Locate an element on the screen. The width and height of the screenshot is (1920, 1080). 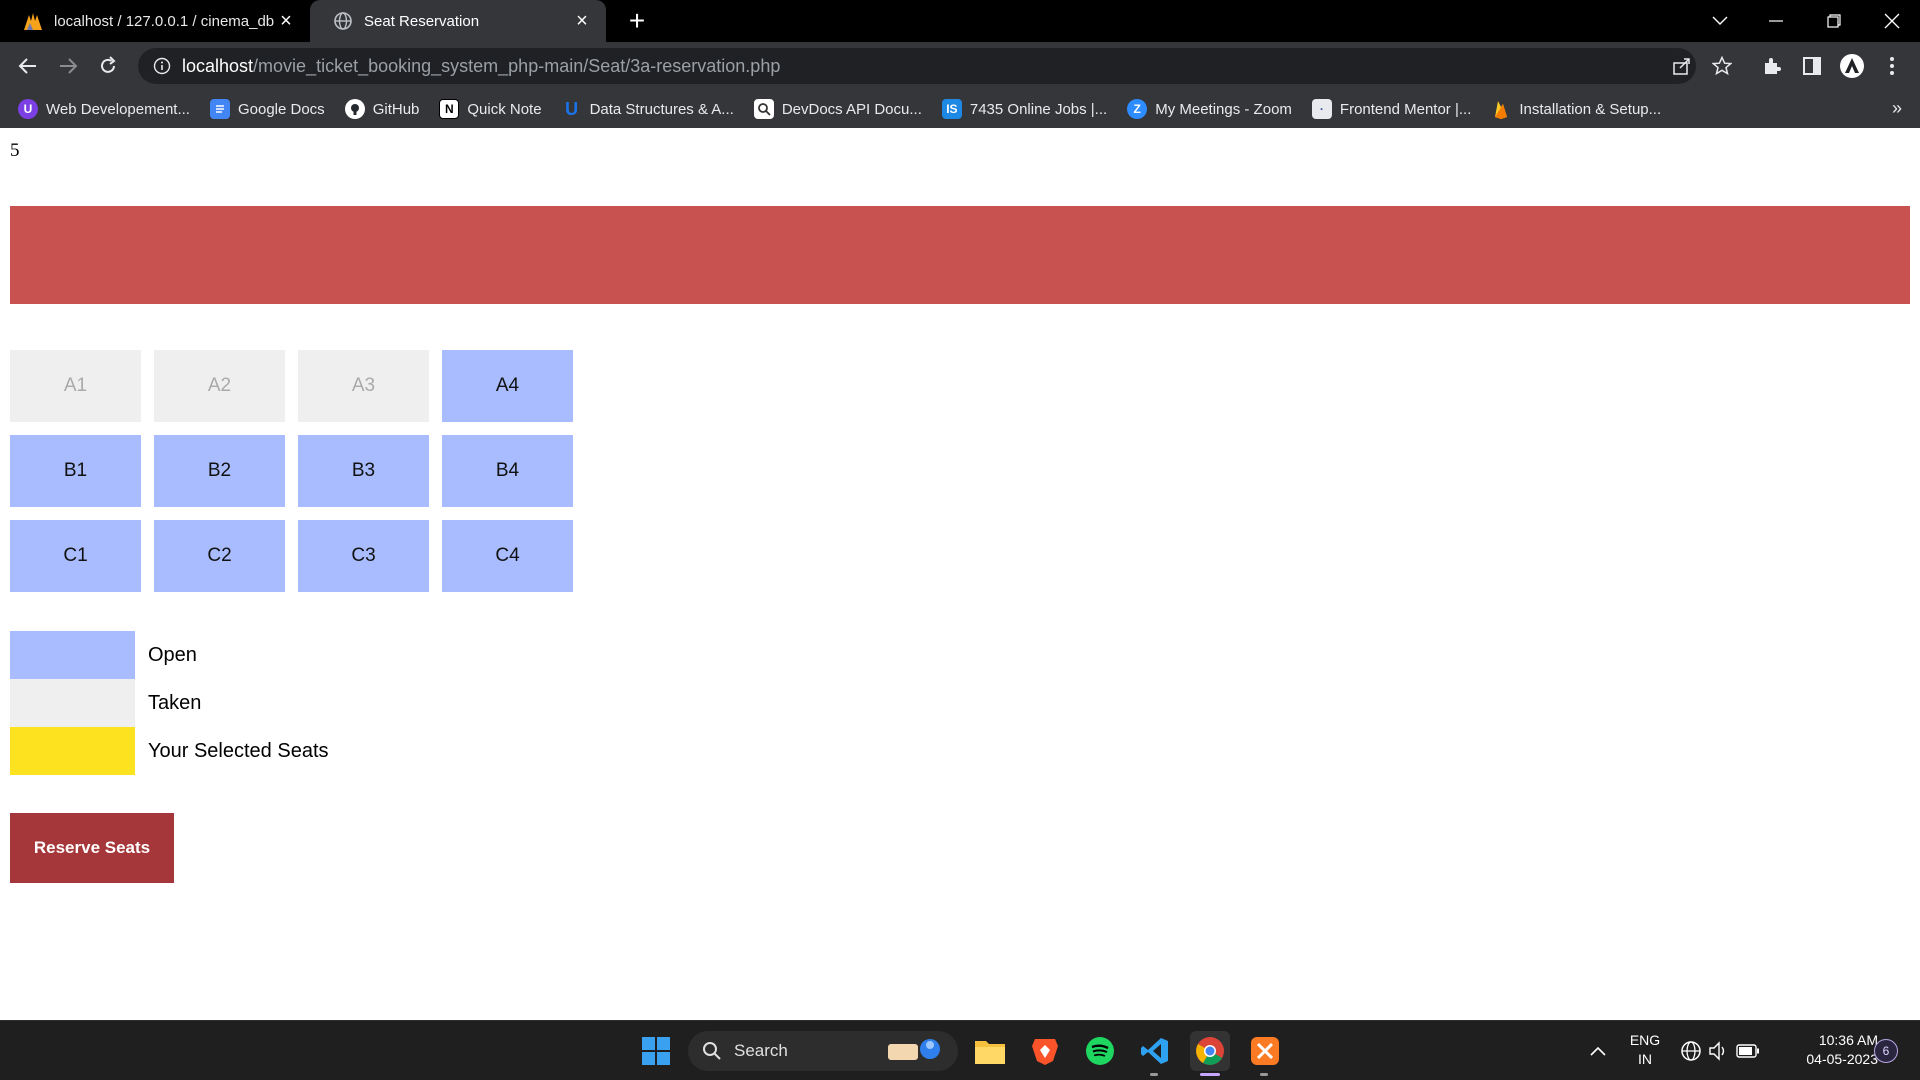
file-explorer-icon is located at coordinates (990, 1051).